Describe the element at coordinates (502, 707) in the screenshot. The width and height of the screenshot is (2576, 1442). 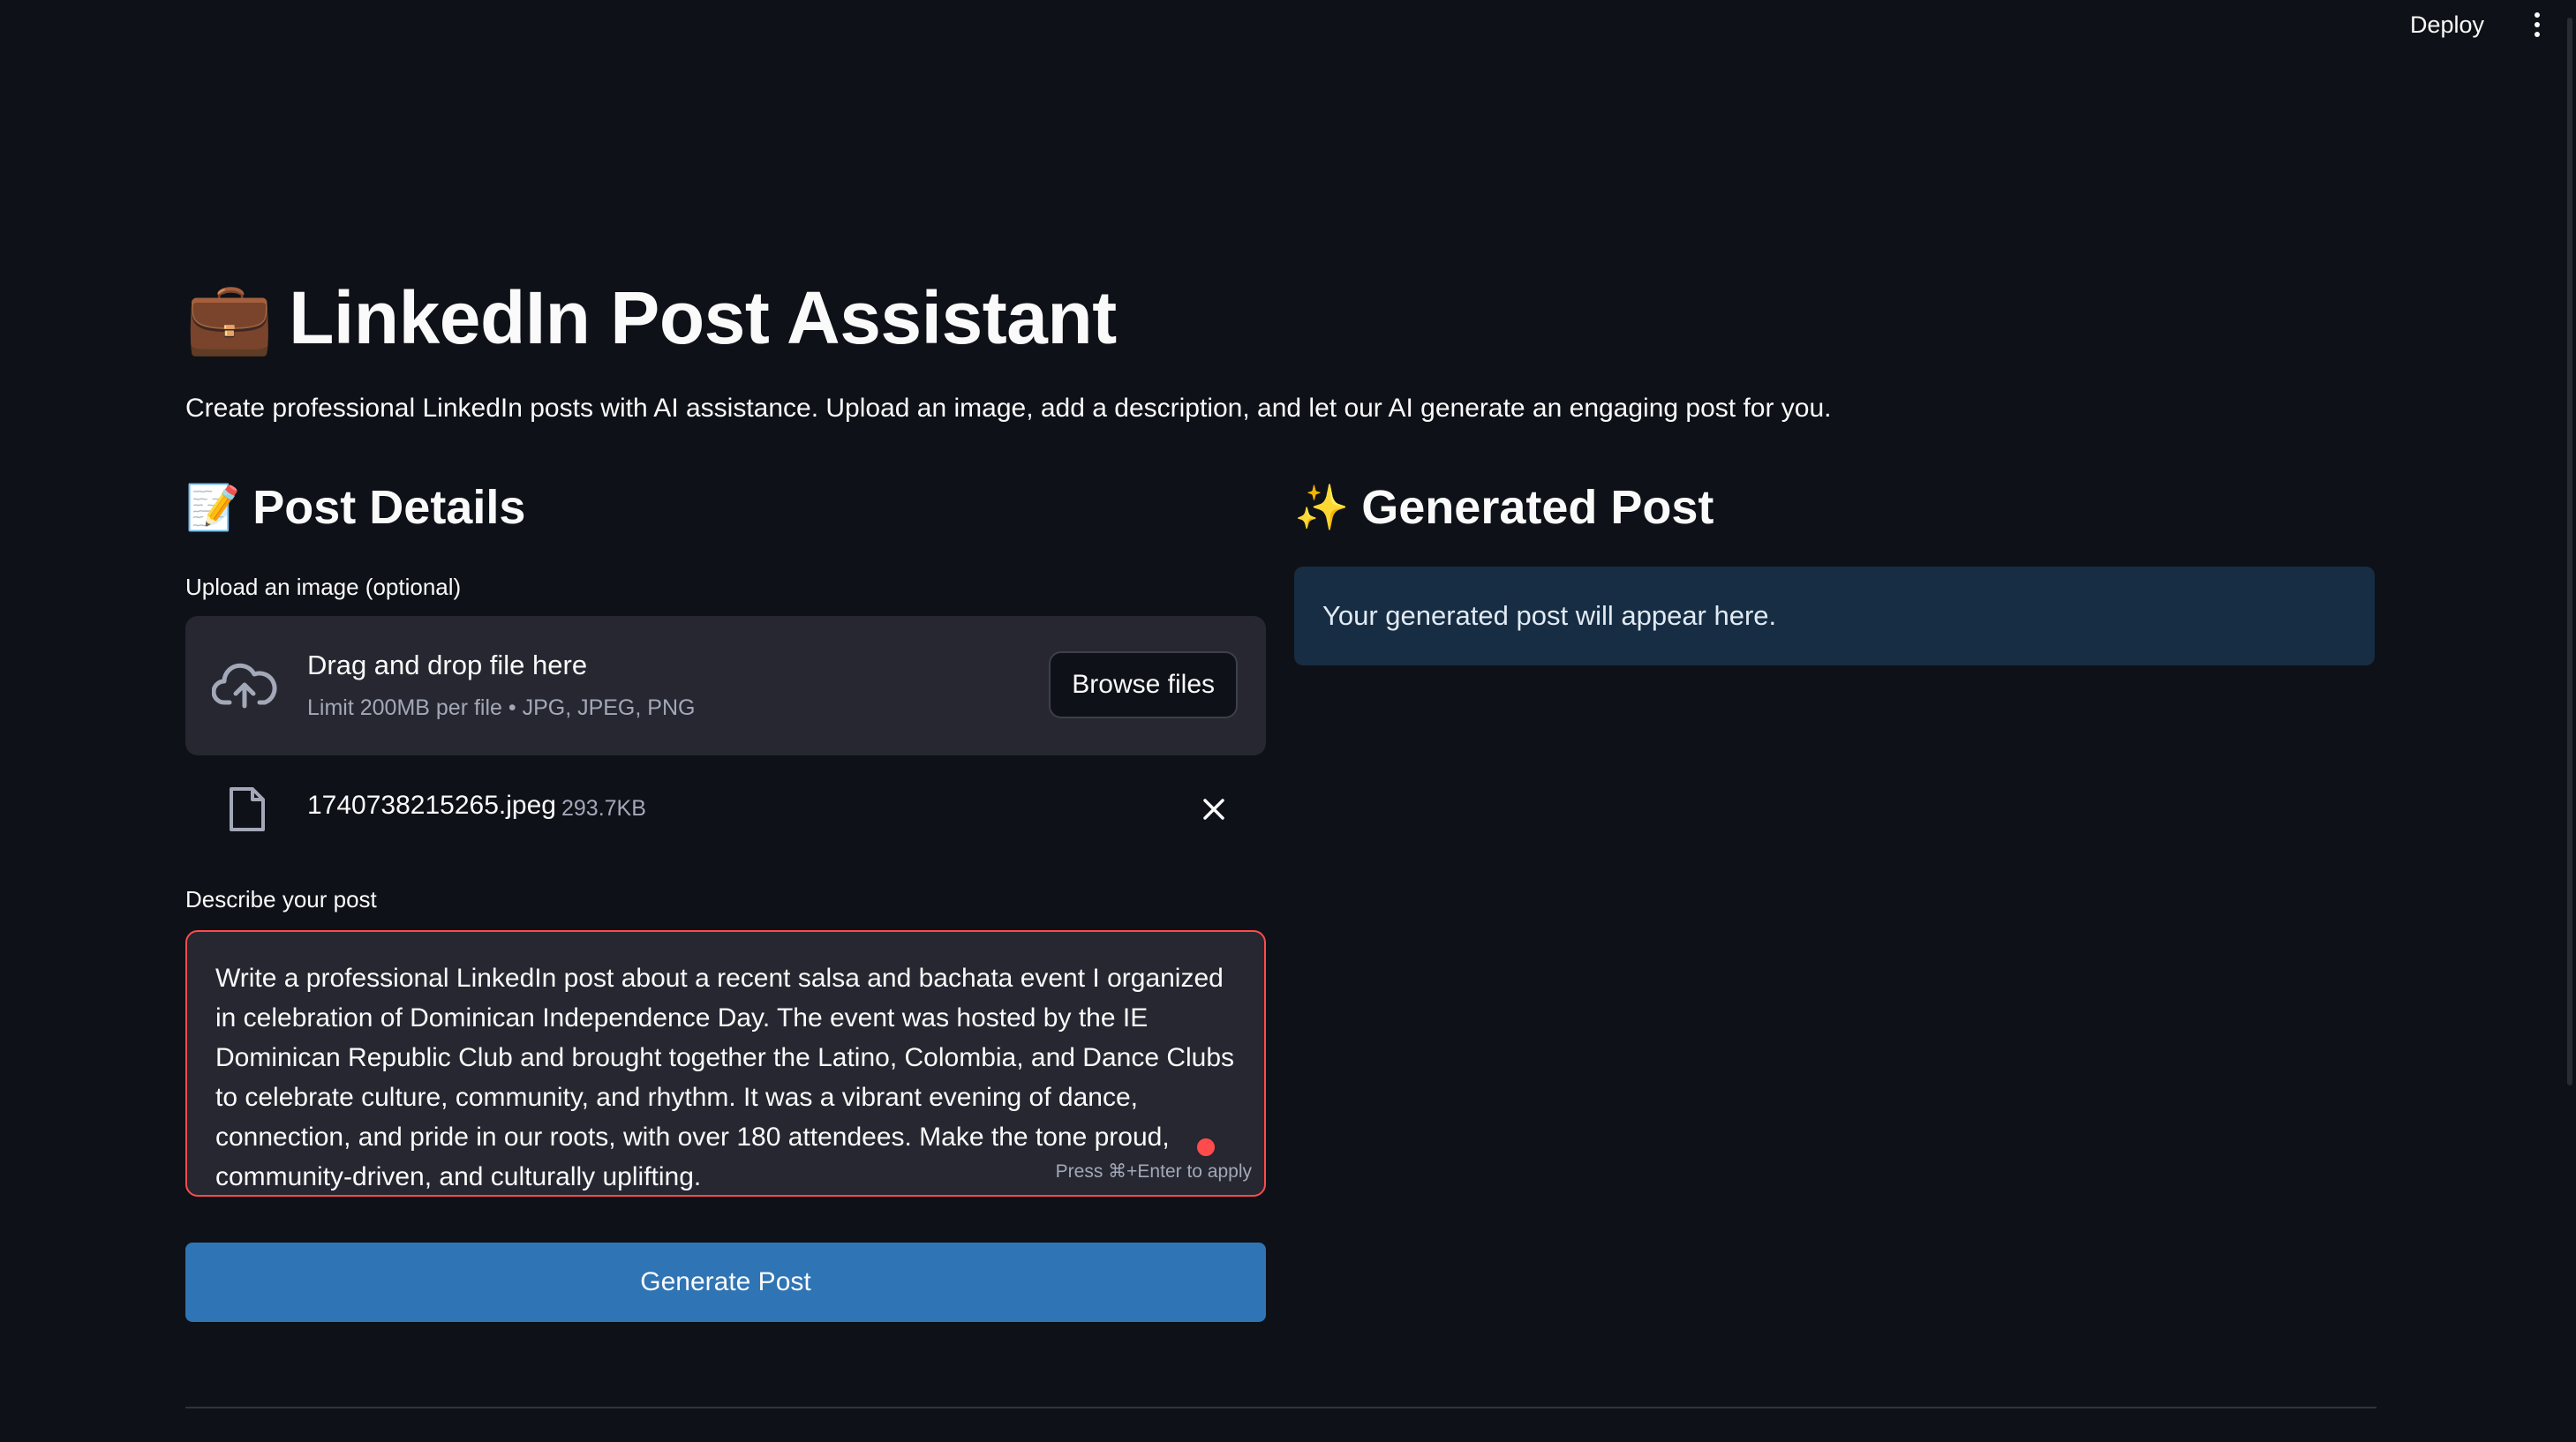
I see `dropzone-limit: Limit 200MB per file • JPG, JPEG, PNG` at that location.